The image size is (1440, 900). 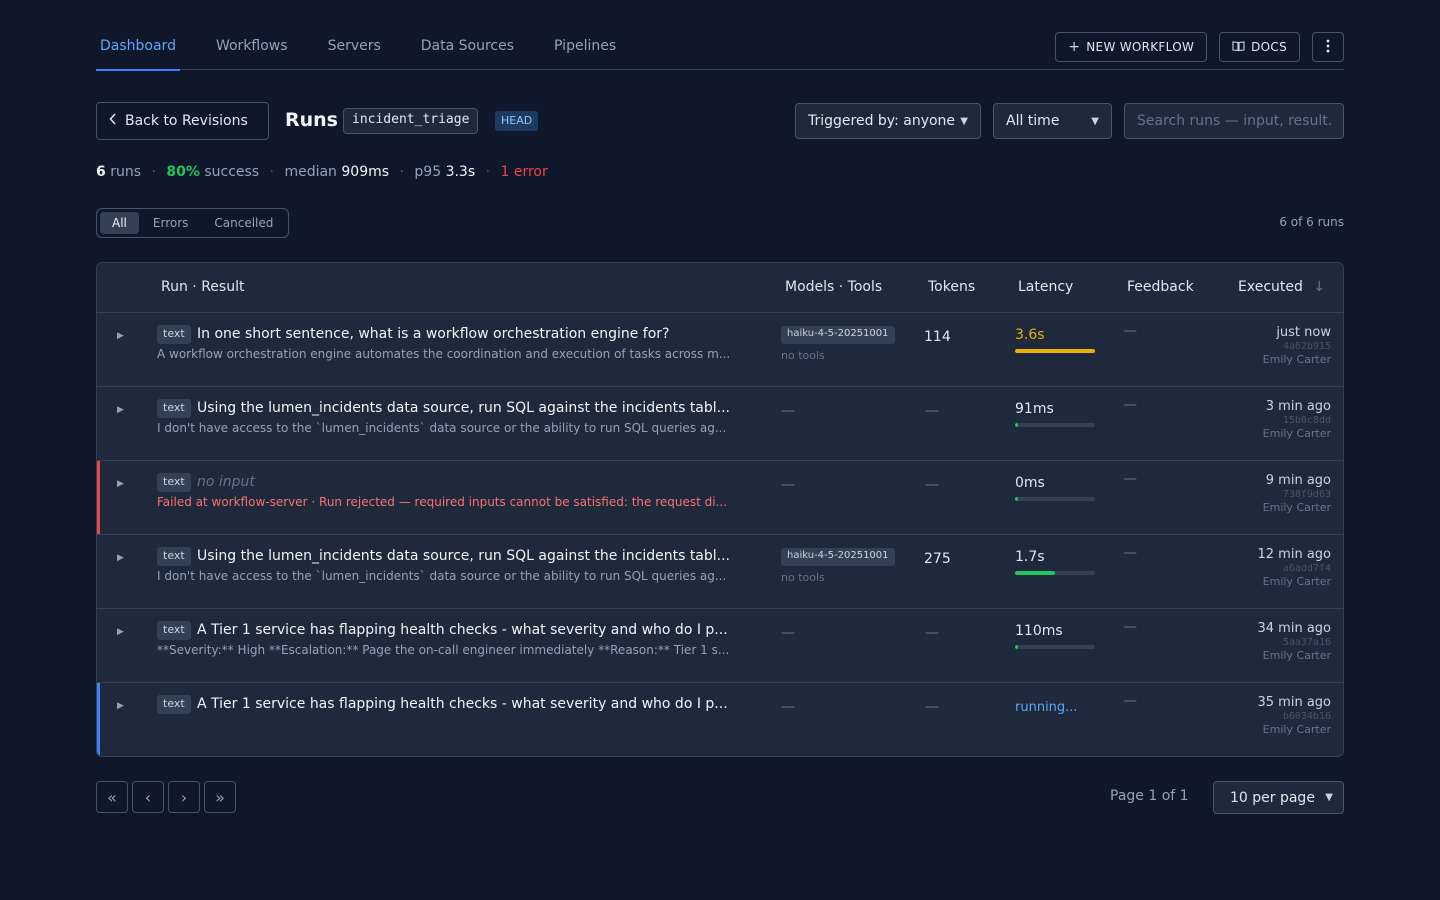 I want to click on back-label: Back to Revisions, so click(x=186, y=121).